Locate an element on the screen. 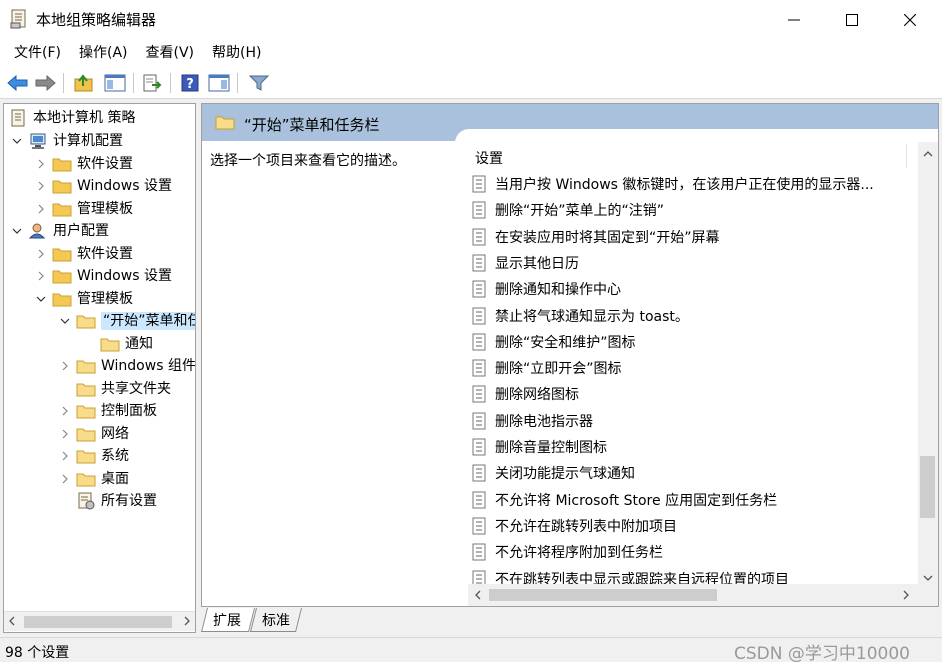  tree-item-computer-config: 计算机配置 is located at coordinates (66, 141).